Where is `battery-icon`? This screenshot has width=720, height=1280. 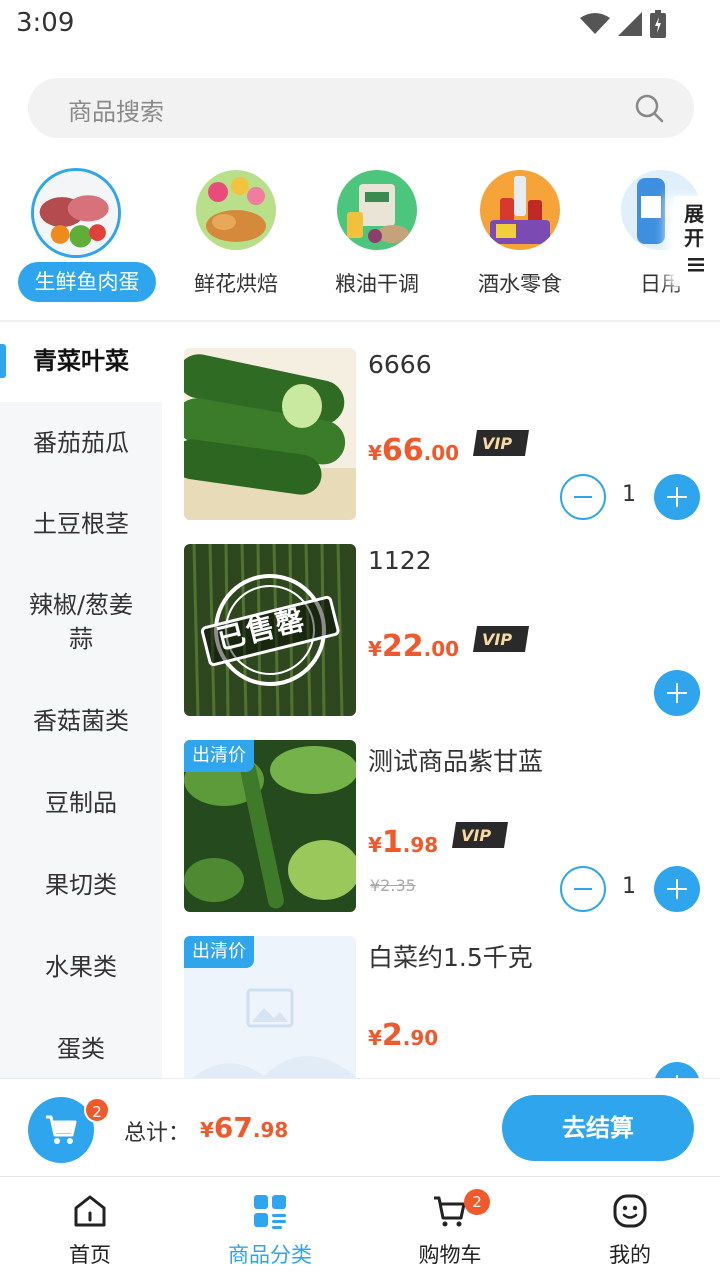
battery-icon is located at coordinates (658, 24).